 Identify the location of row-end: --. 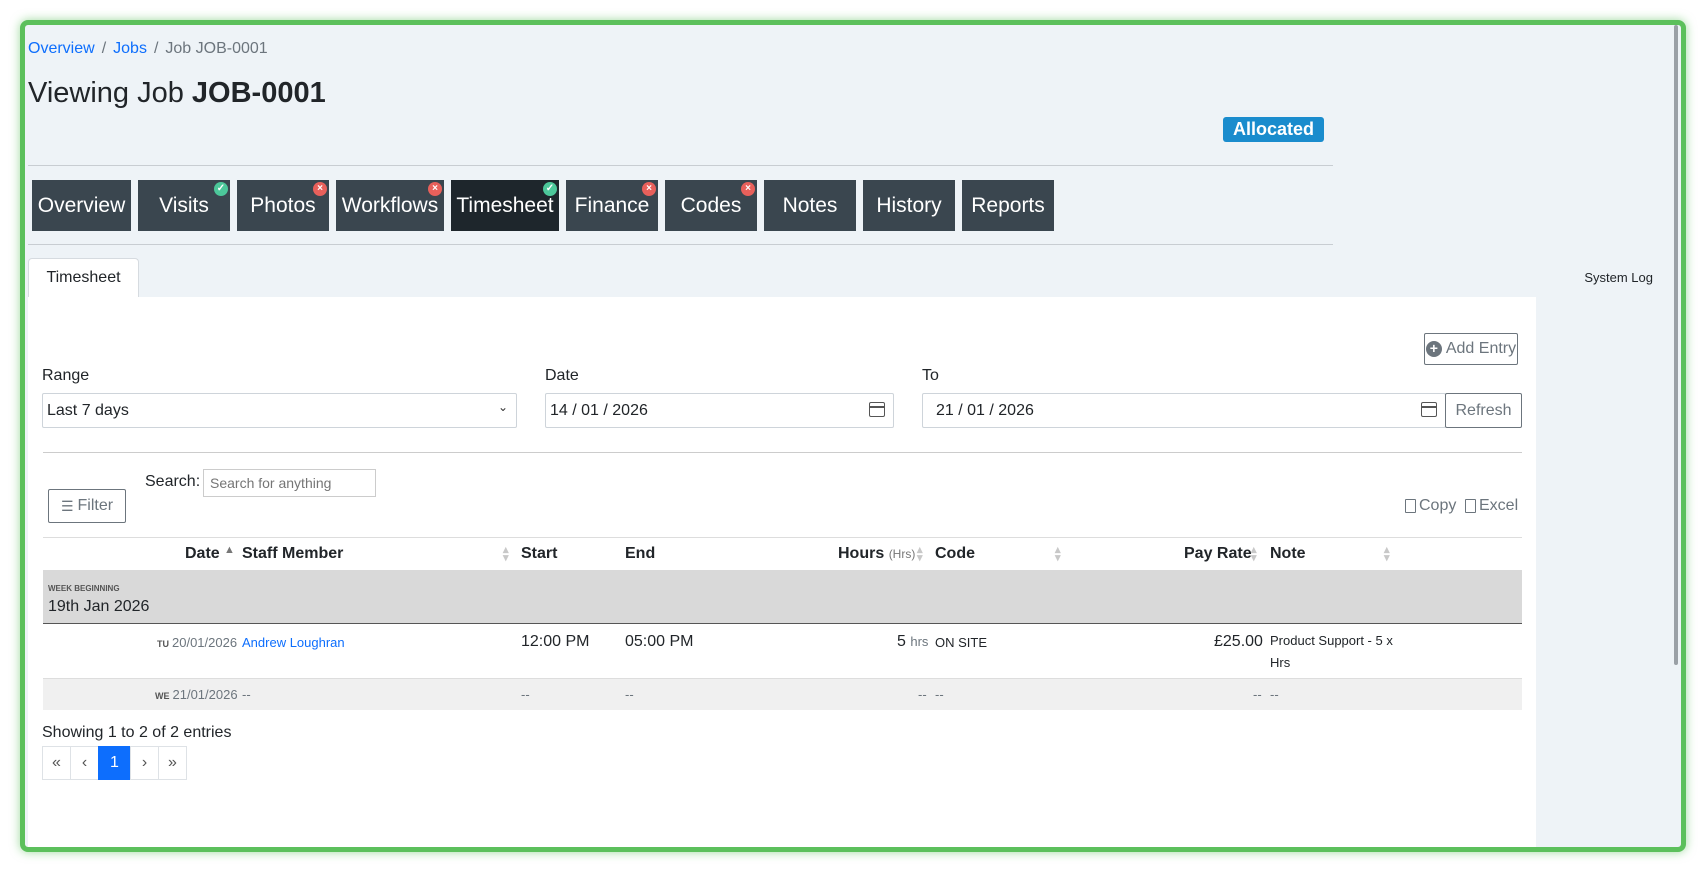
(629, 694).